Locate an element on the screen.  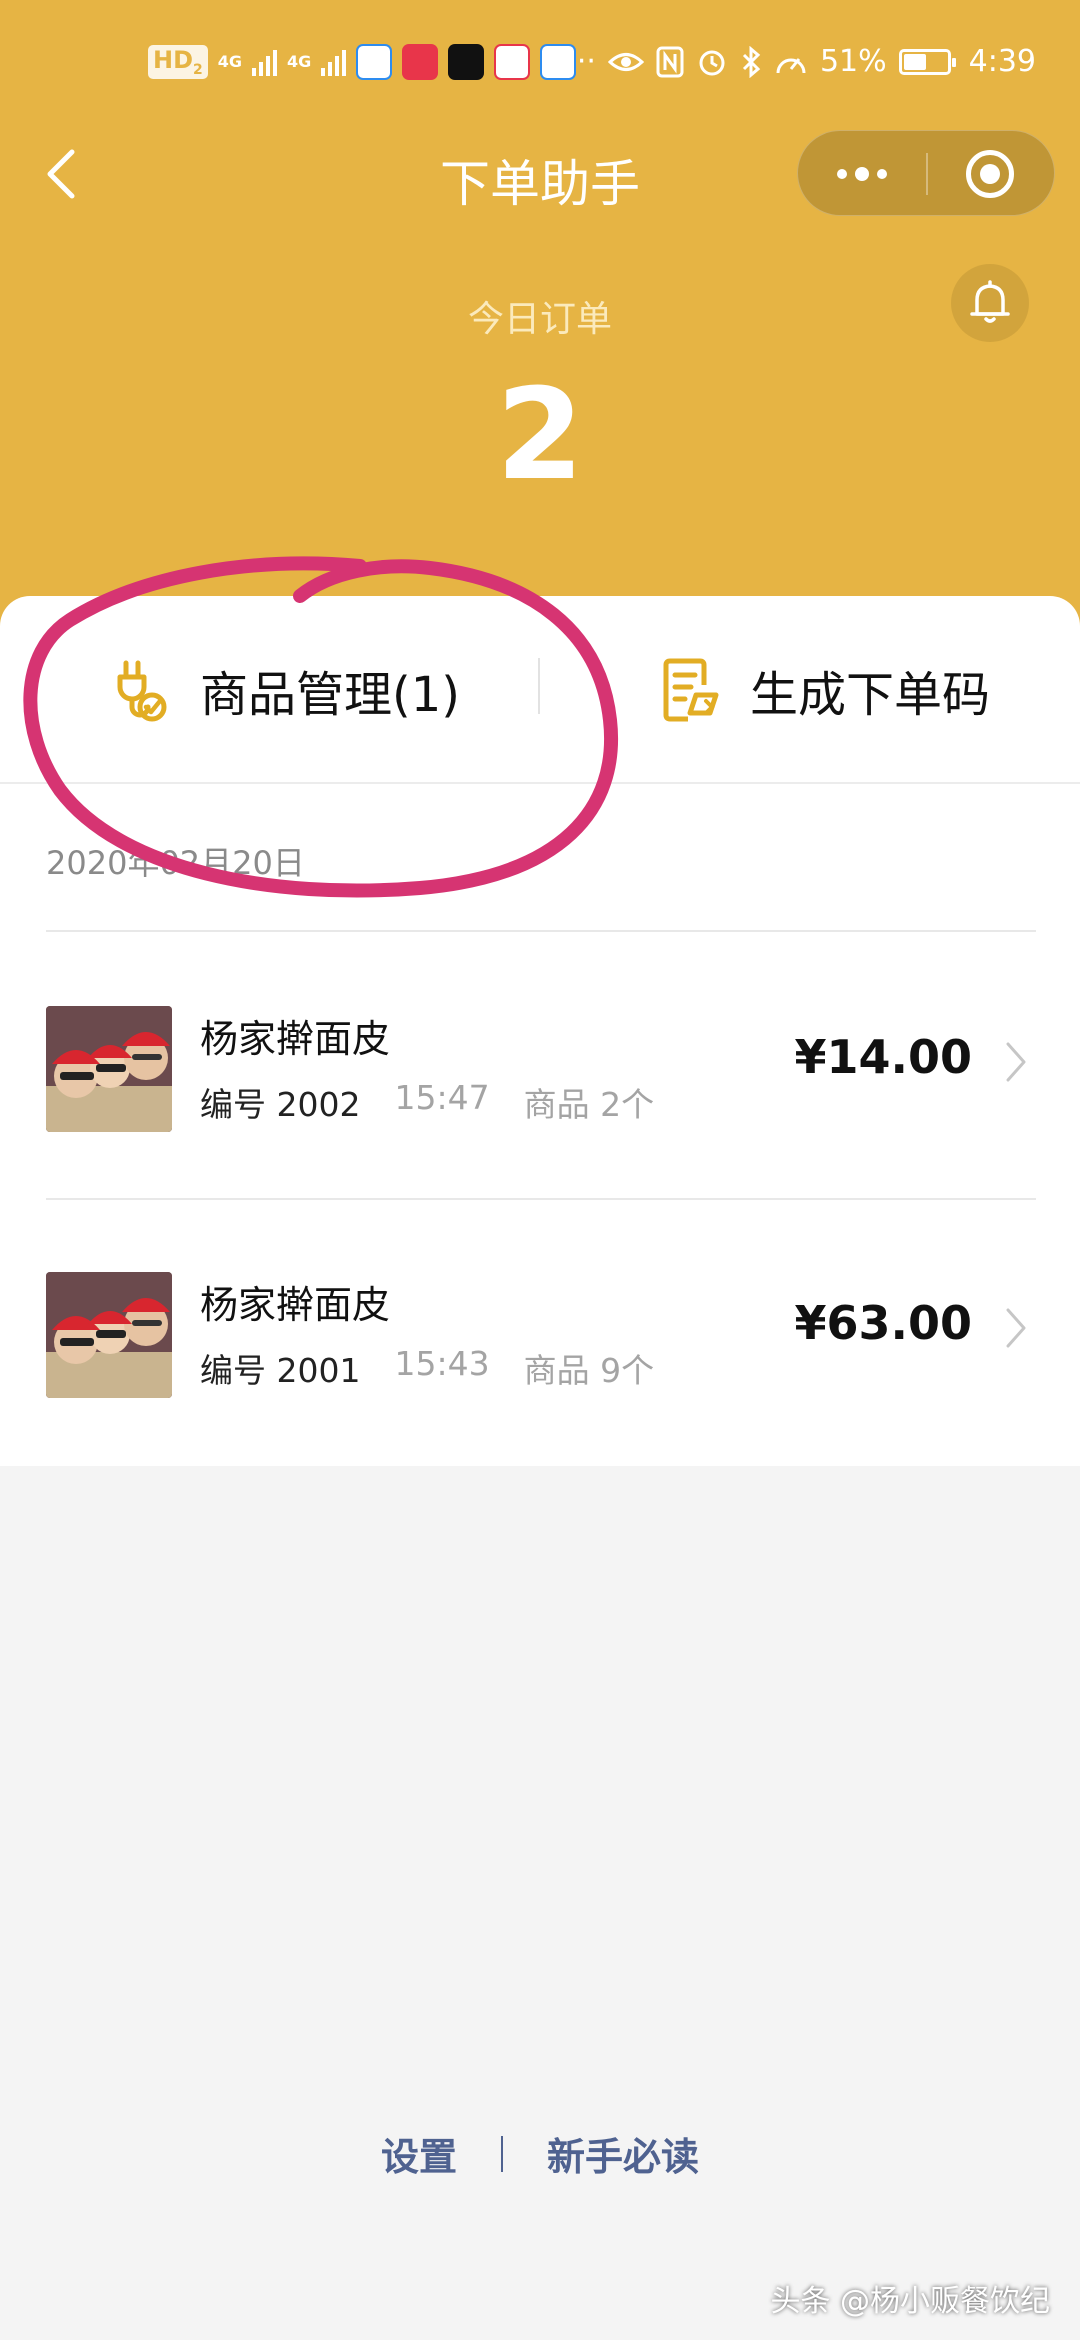
status-left: HD2 4G 4G is located at coordinates (362, 62).